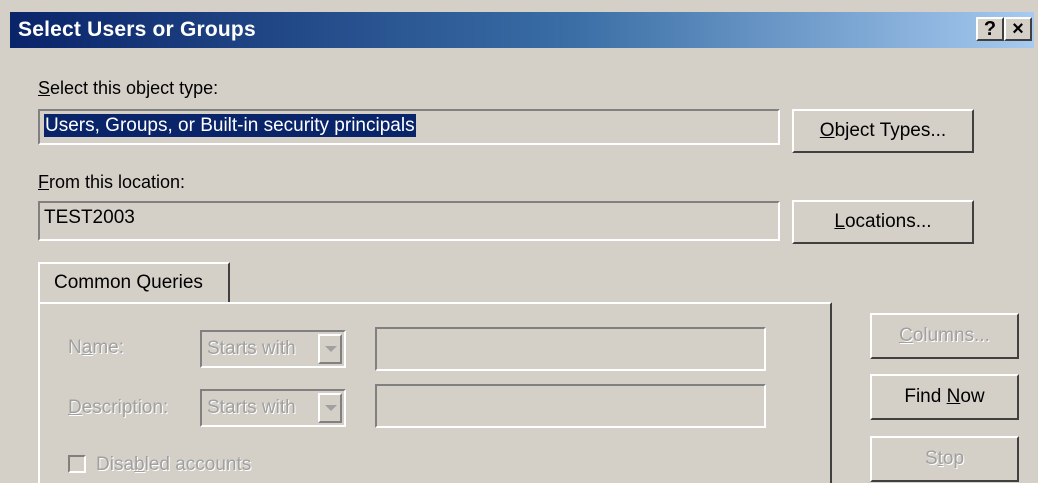 The width and height of the screenshot is (1038, 483). What do you see at coordinates (251, 407) in the screenshot?
I see `description-match-value: Starts with` at bounding box center [251, 407].